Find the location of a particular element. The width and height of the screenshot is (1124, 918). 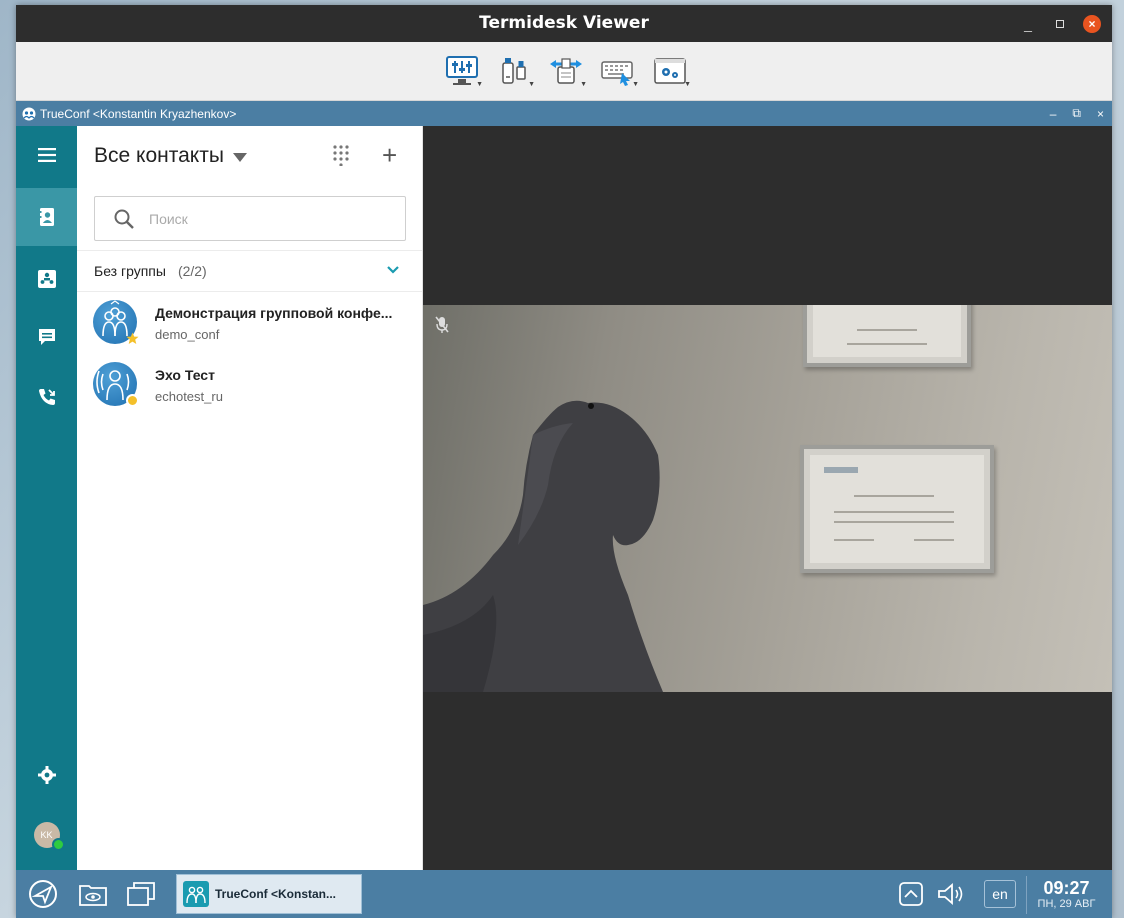

tray-expand-button is located at coordinates (911, 894).